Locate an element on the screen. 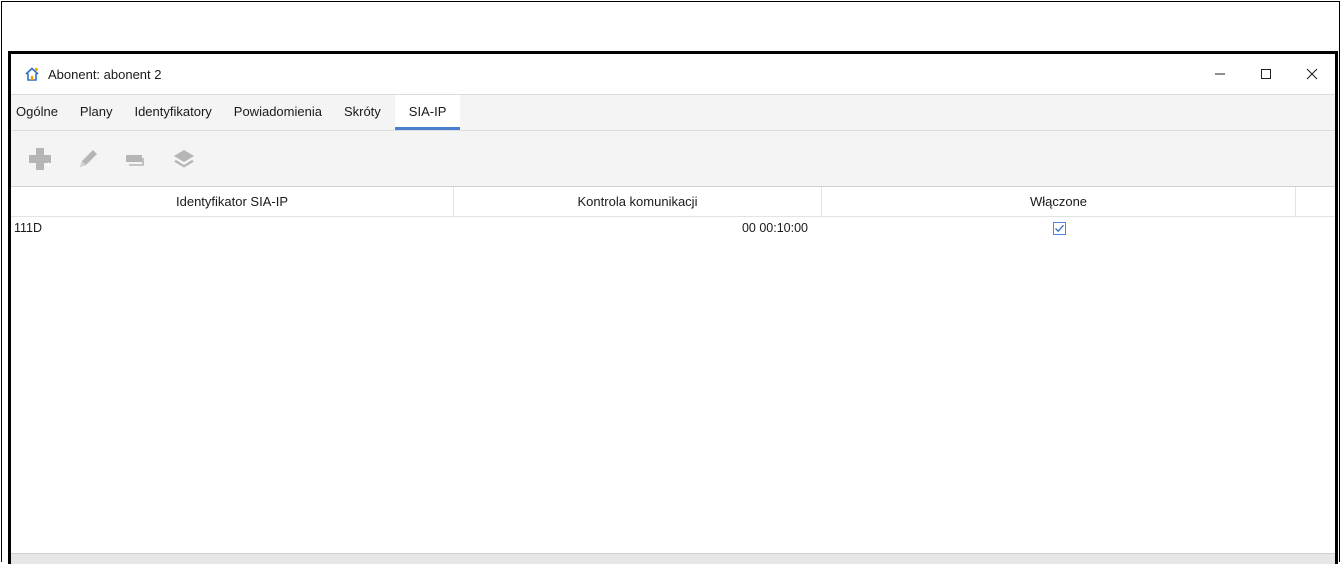  tab-sia-ip: SIA-IP is located at coordinates (427, 112).